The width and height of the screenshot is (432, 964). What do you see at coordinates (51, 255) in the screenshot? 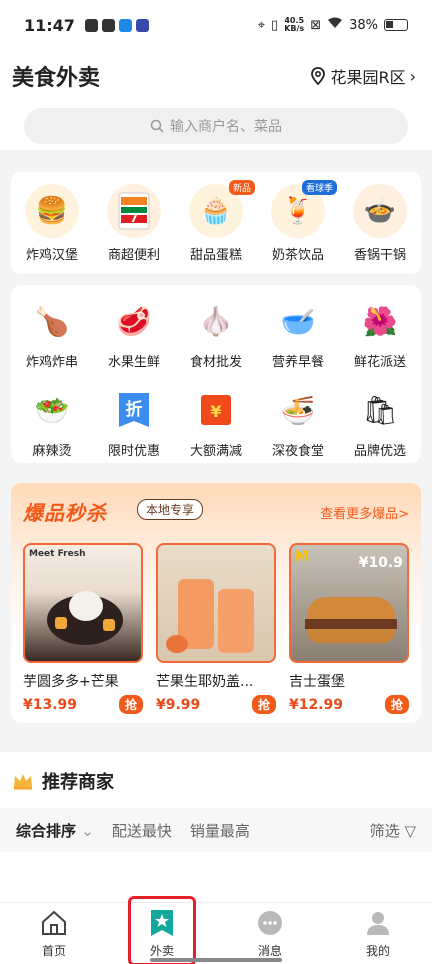
I see `category-label: 炸鸡汉堡` at bounding box center [51, 255].